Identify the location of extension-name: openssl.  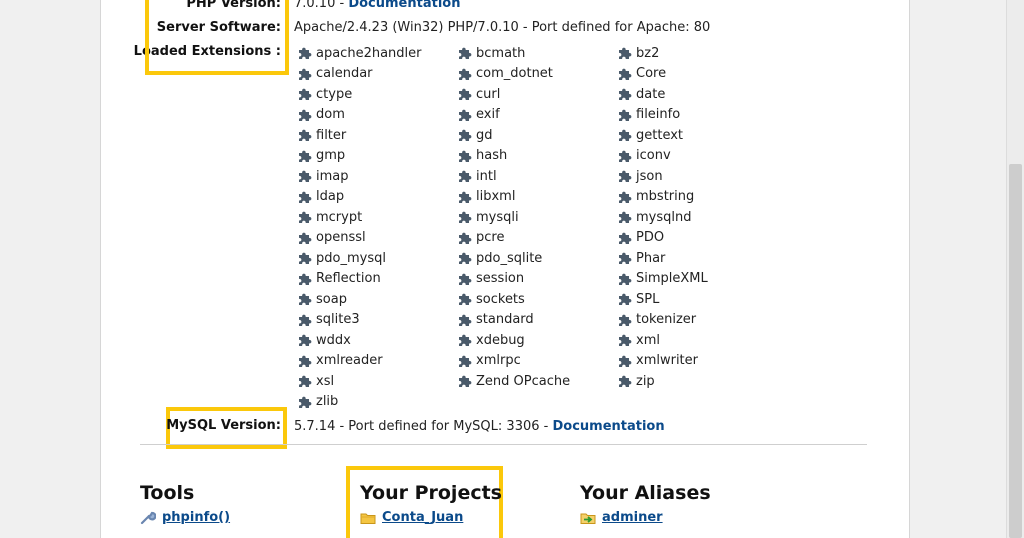
(341, 238).